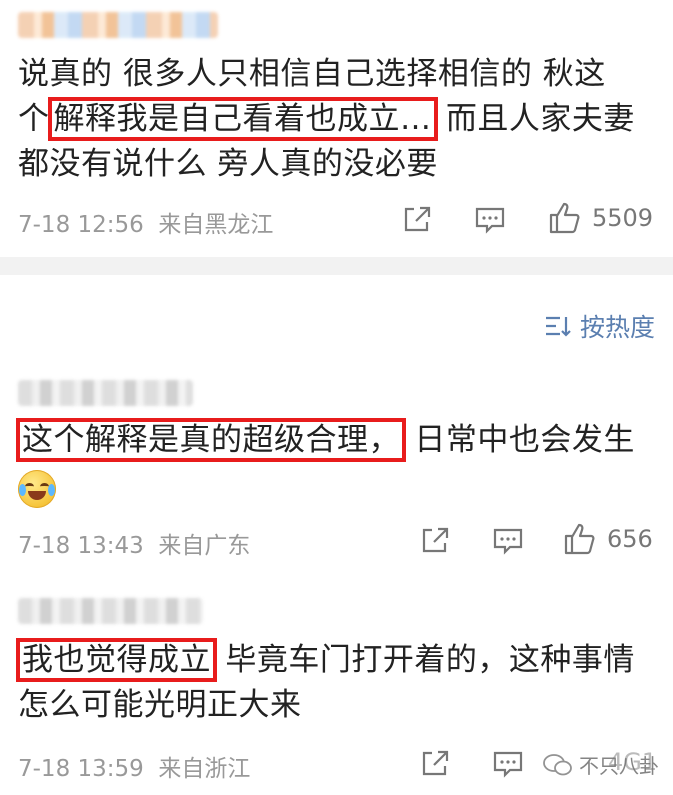  I want to click on watermark: 不只八卦, so click(601, 764).